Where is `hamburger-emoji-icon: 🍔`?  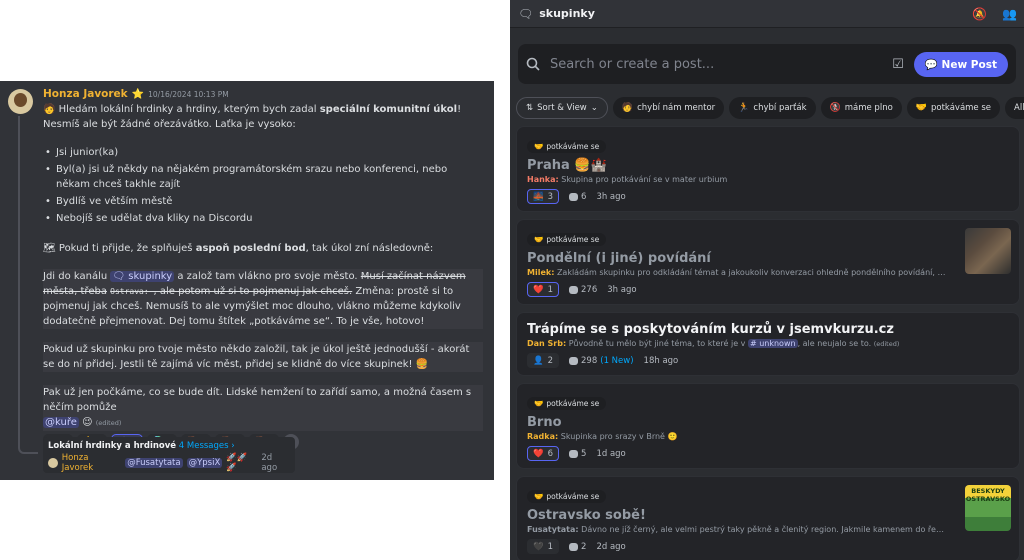
hamburger-emoji-icon: 🍔 is located at coordinates (422, 364).